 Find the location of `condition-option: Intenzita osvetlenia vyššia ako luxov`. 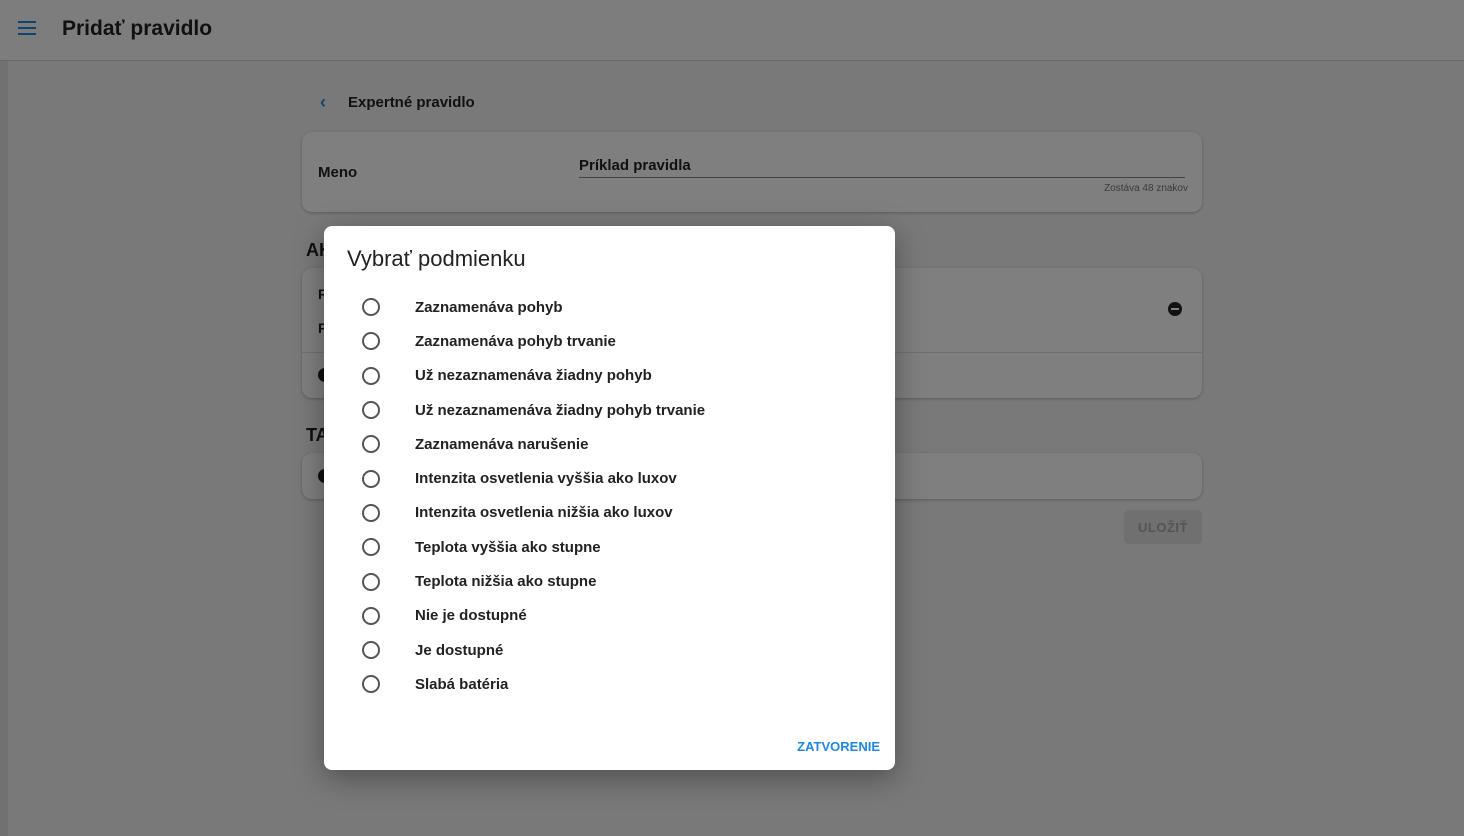

condition-option: Intenzita osvetlenia vyššia ako luxov is located at coordinates (533, 478).